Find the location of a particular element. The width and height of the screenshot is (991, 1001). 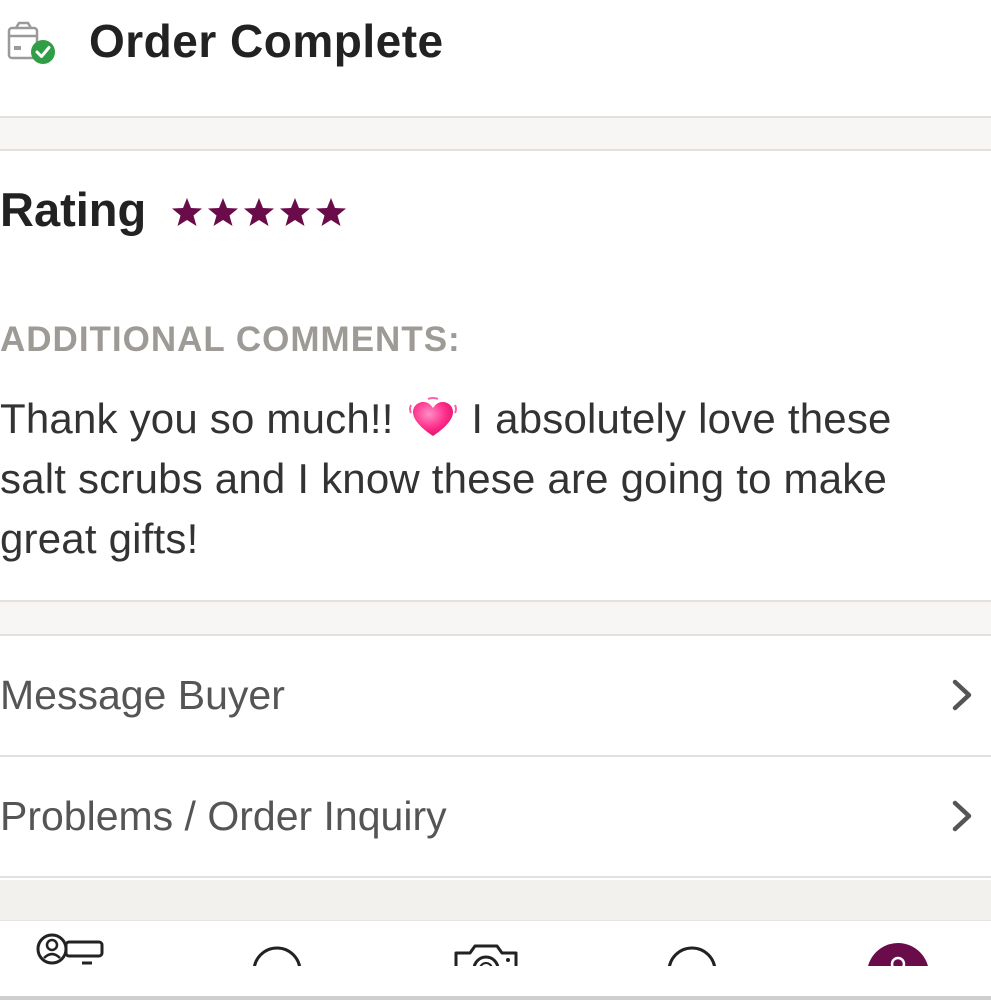

comments-heading: ADDITIONAL COMMENTS: is located at coordinates (230, 339).